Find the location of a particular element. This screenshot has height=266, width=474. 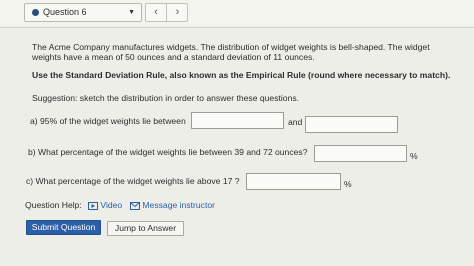

video-link-label: Video is located at coordinates (111, 205).